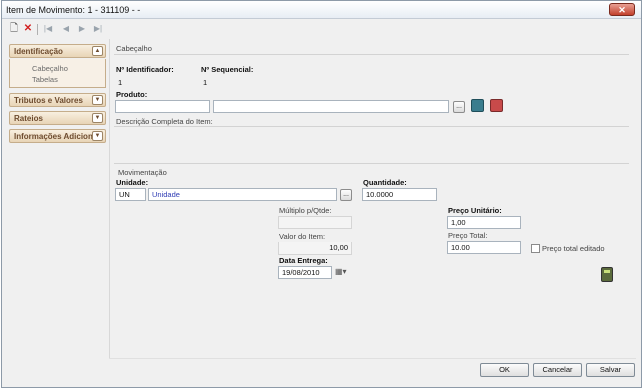 This screenshot has width=644, height=391. What do you see at coordinates (37, 29) in the screenshot?
I see `toolbar-separator` at bounding box center [37, 29].